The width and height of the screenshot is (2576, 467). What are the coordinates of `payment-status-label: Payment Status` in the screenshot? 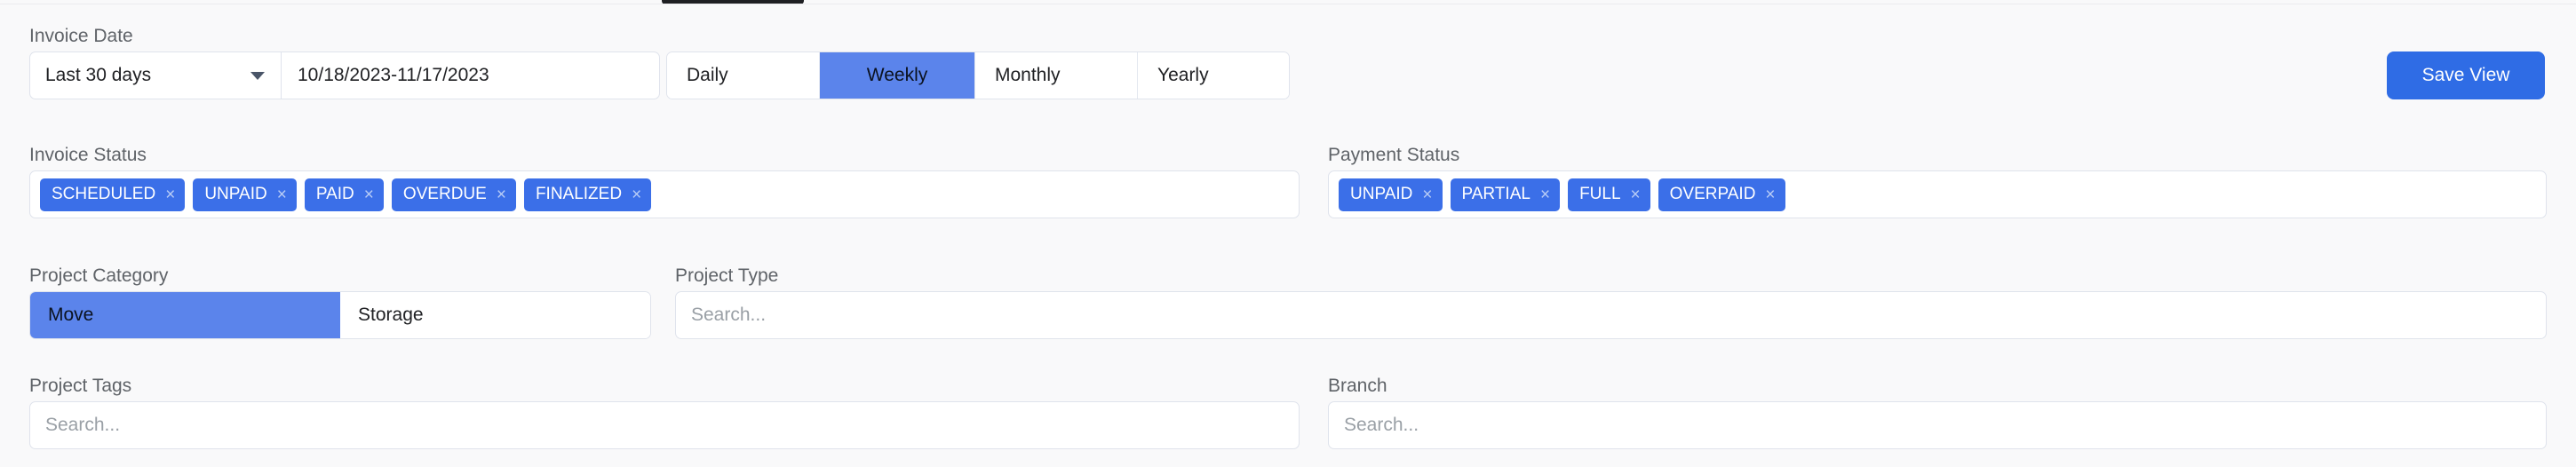 It's located at (1394, 155).